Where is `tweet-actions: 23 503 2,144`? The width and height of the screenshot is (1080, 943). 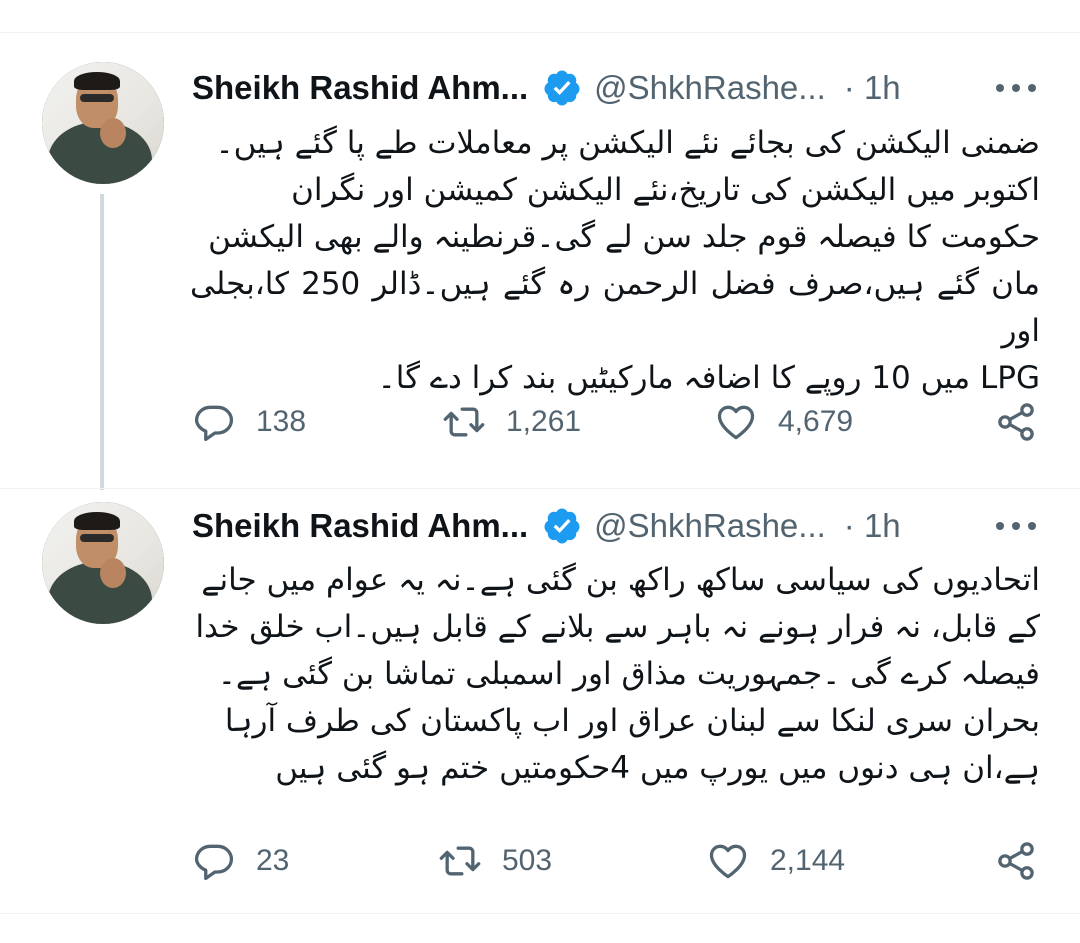 tweet-actions: 23 503 2,144 is located at coordinates (617, 861).